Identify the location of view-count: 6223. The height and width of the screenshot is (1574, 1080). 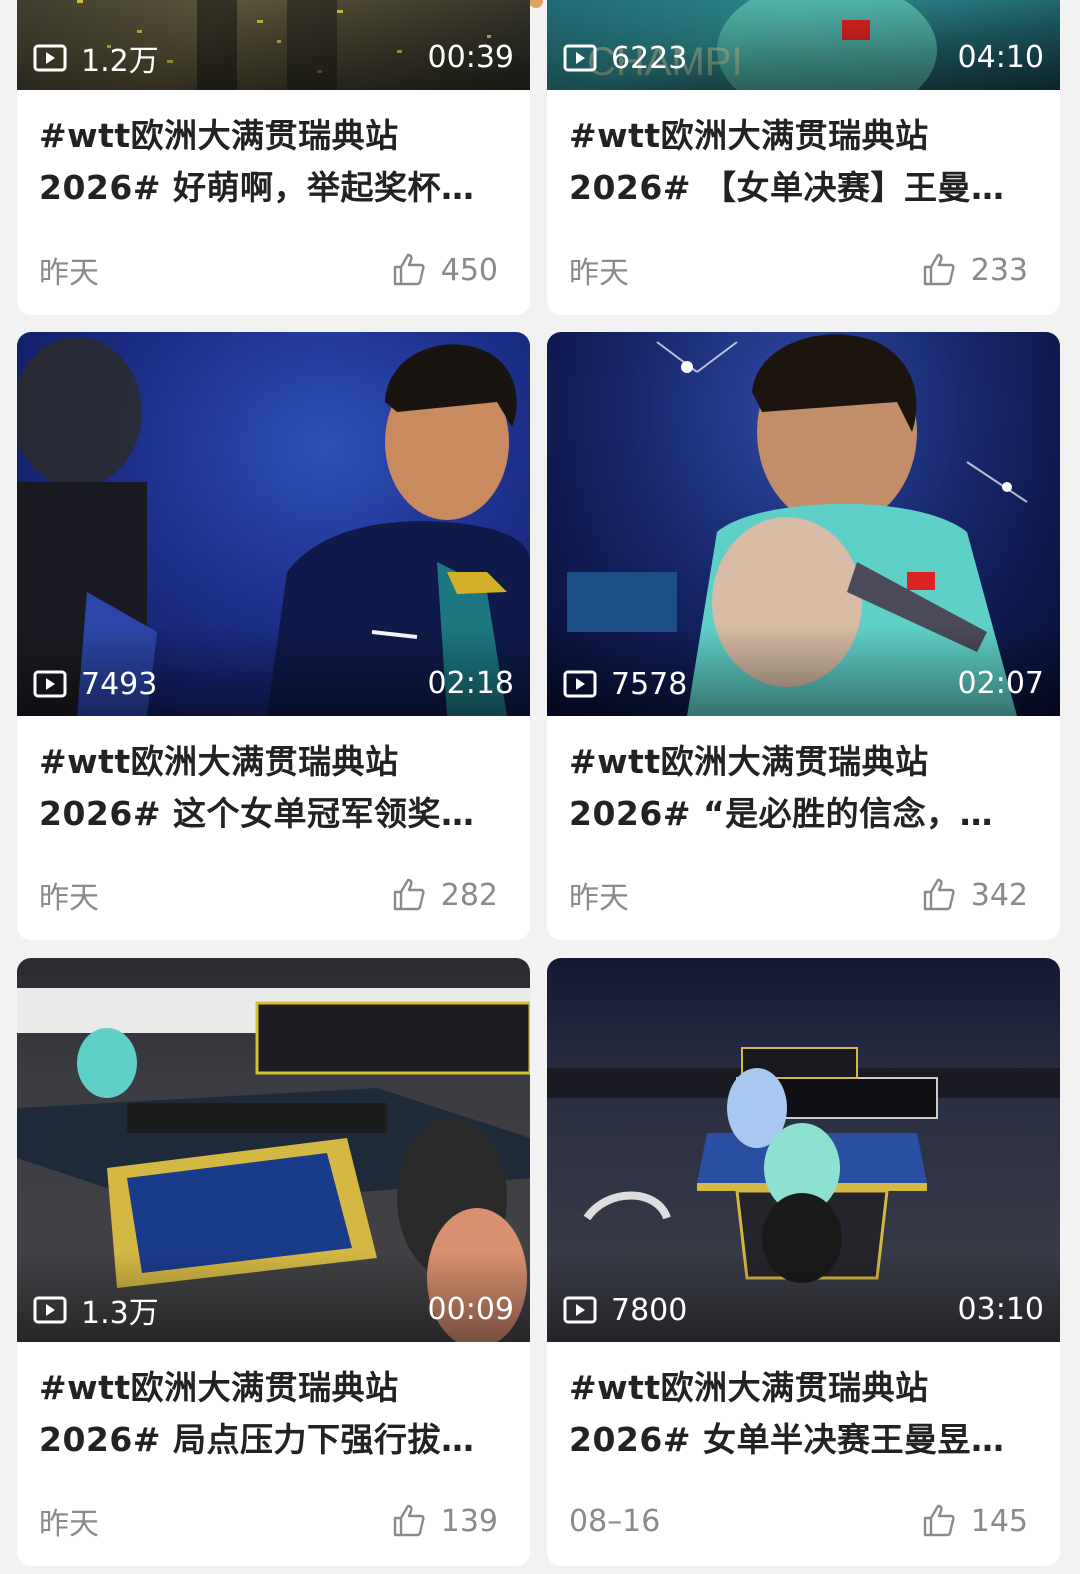
(625, 58).